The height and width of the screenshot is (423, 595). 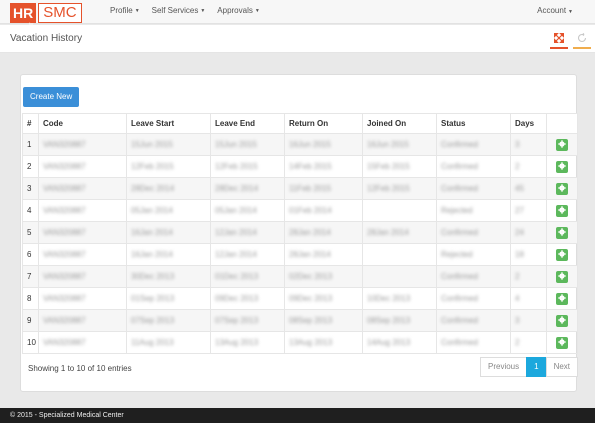 I want to click on leave-start-cell: 30Dec 2013, so click(x=168, y=276).